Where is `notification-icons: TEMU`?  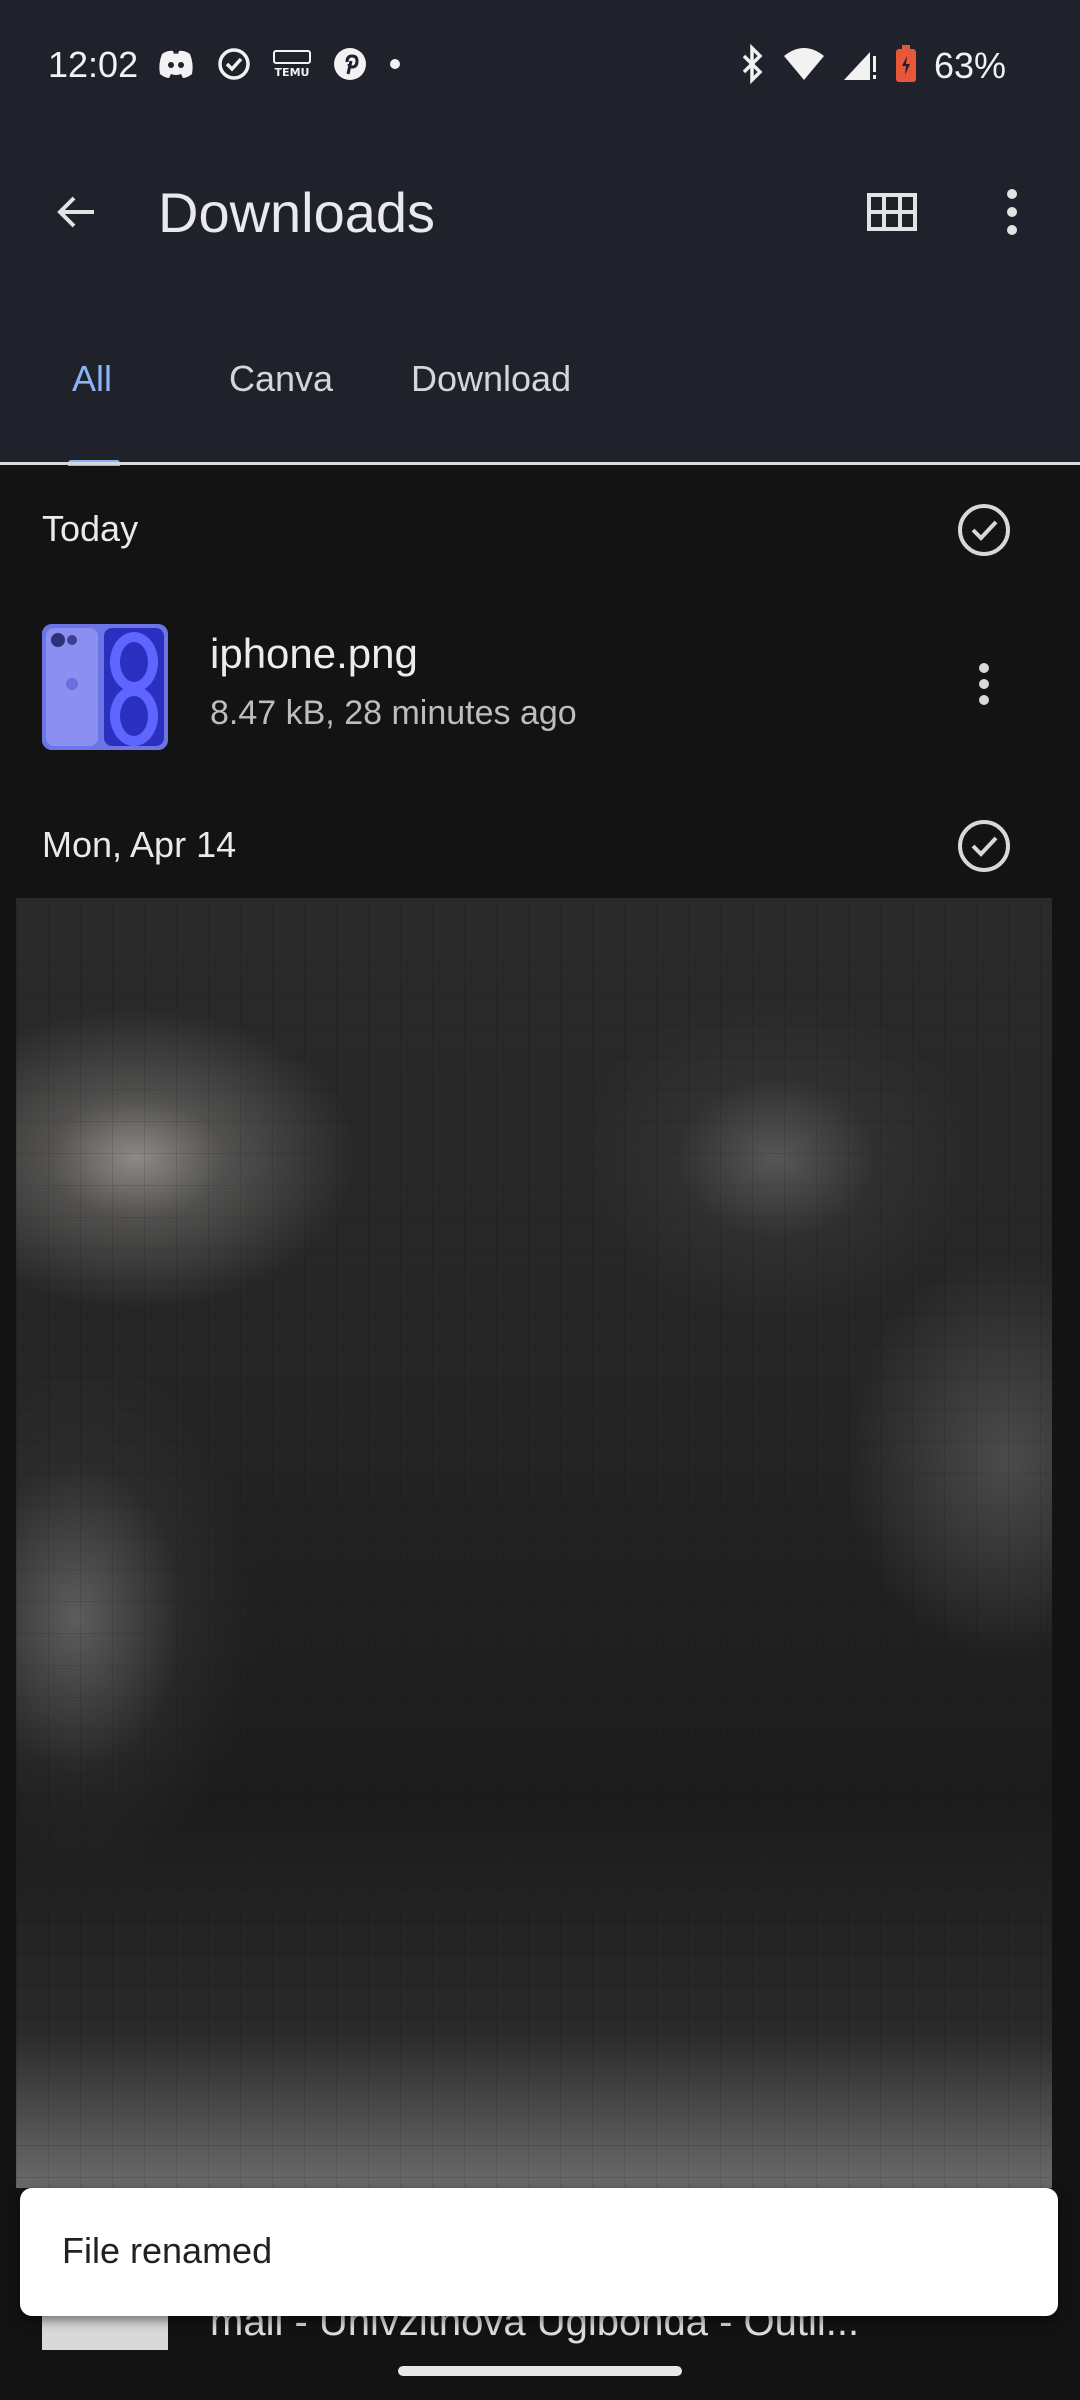 notification-icons: TEMU is located at coordinates (279, 66).